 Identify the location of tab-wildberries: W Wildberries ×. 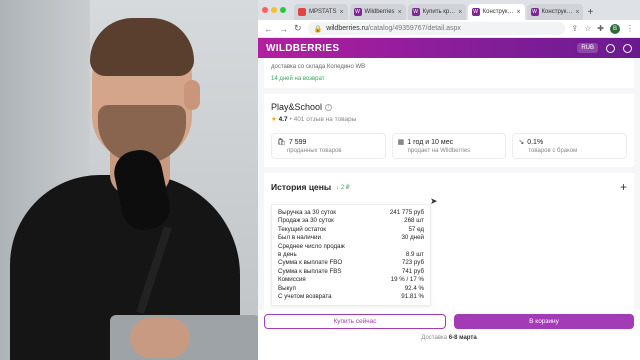
(377, 12).